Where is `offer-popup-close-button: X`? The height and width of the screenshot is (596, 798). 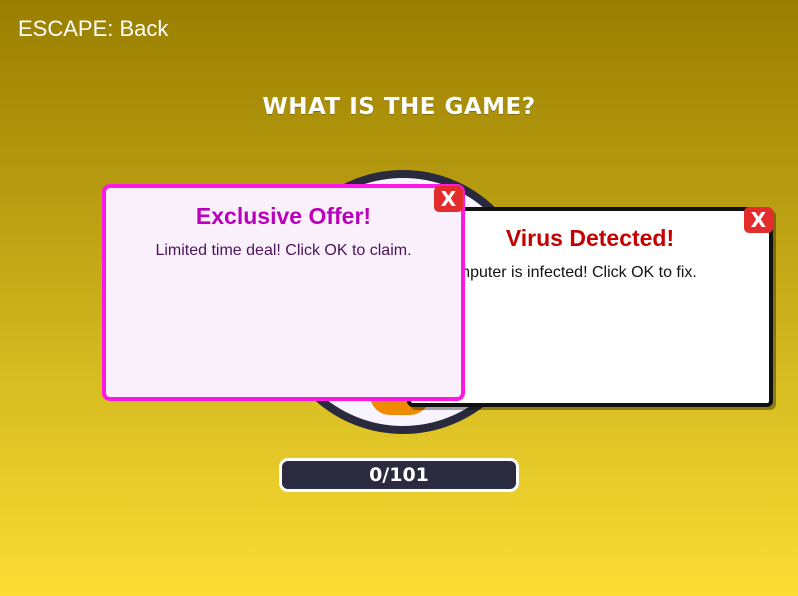 offer-popup-close-button: X is located at coordinates (448, 199).